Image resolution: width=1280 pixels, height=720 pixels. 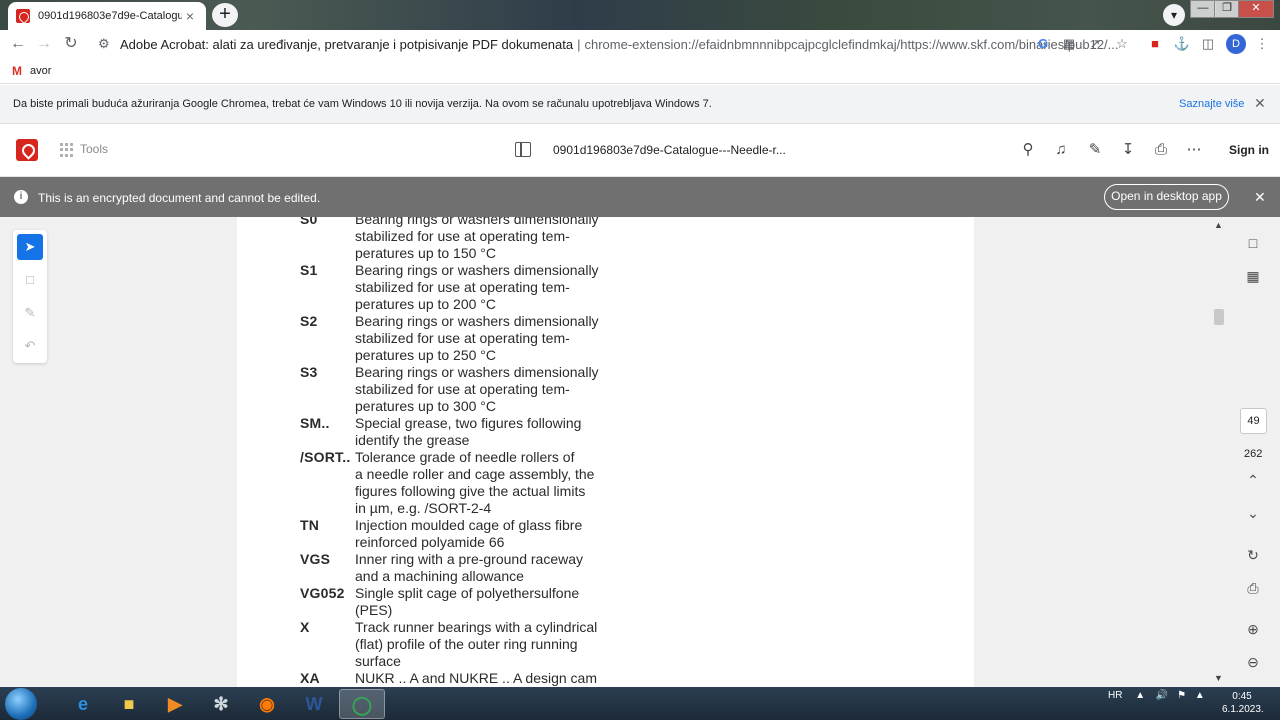 I want to click on scroll-thumb, so click(x=1219, y=317).